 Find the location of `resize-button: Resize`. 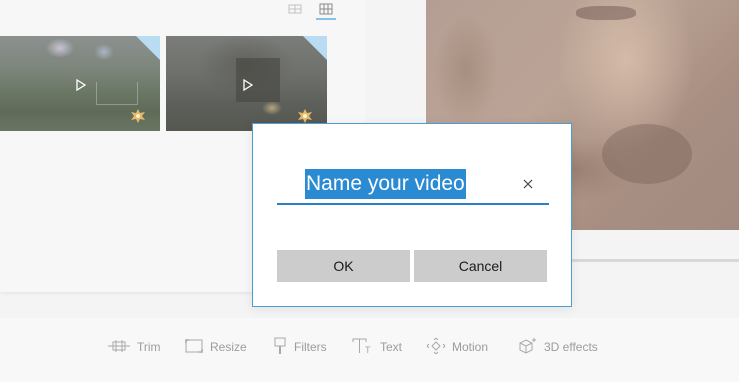

resize-button: Resize is located at coordinates (215, 347).